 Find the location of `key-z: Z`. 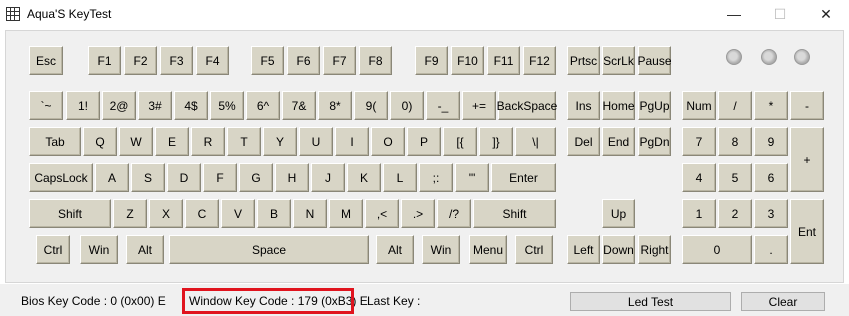

key-z: Z is located at coordinates (130, 213).